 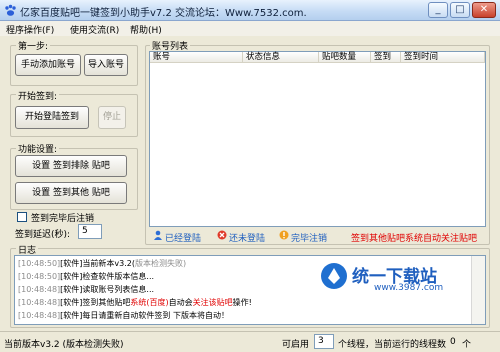 I want to click on features-title: 功能设置:, so click(x=38, y=148).